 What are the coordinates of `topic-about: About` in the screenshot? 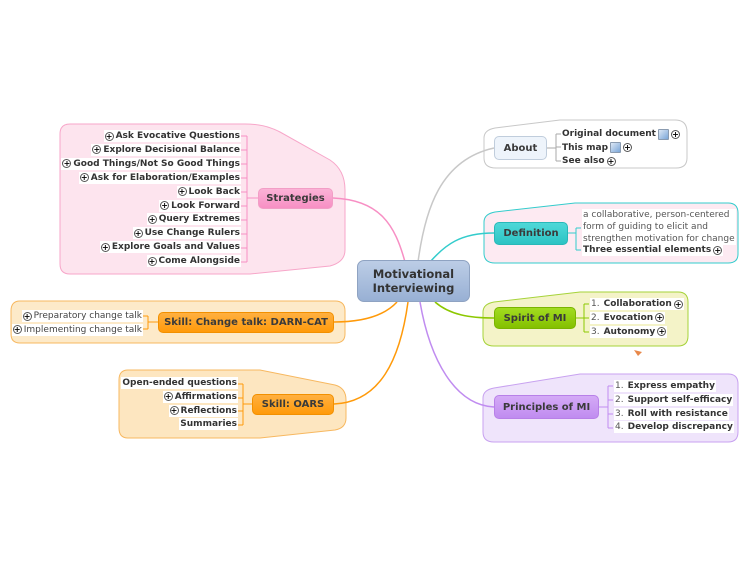 It's located at (520, 148).